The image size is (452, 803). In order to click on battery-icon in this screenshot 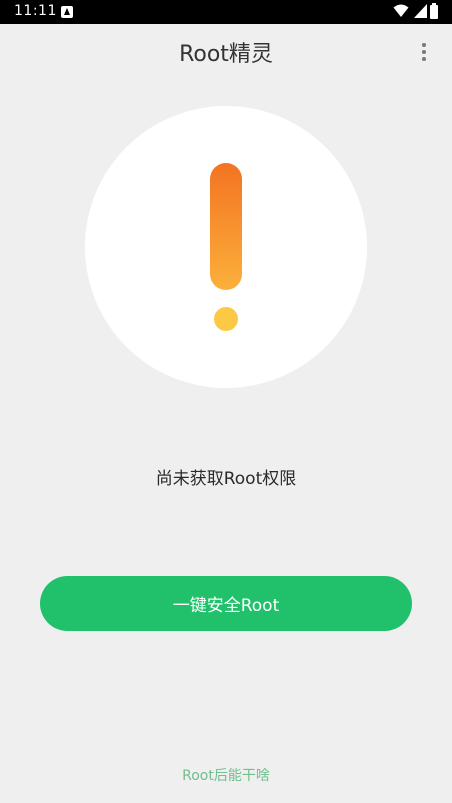, I will do `click(434, 11)`.